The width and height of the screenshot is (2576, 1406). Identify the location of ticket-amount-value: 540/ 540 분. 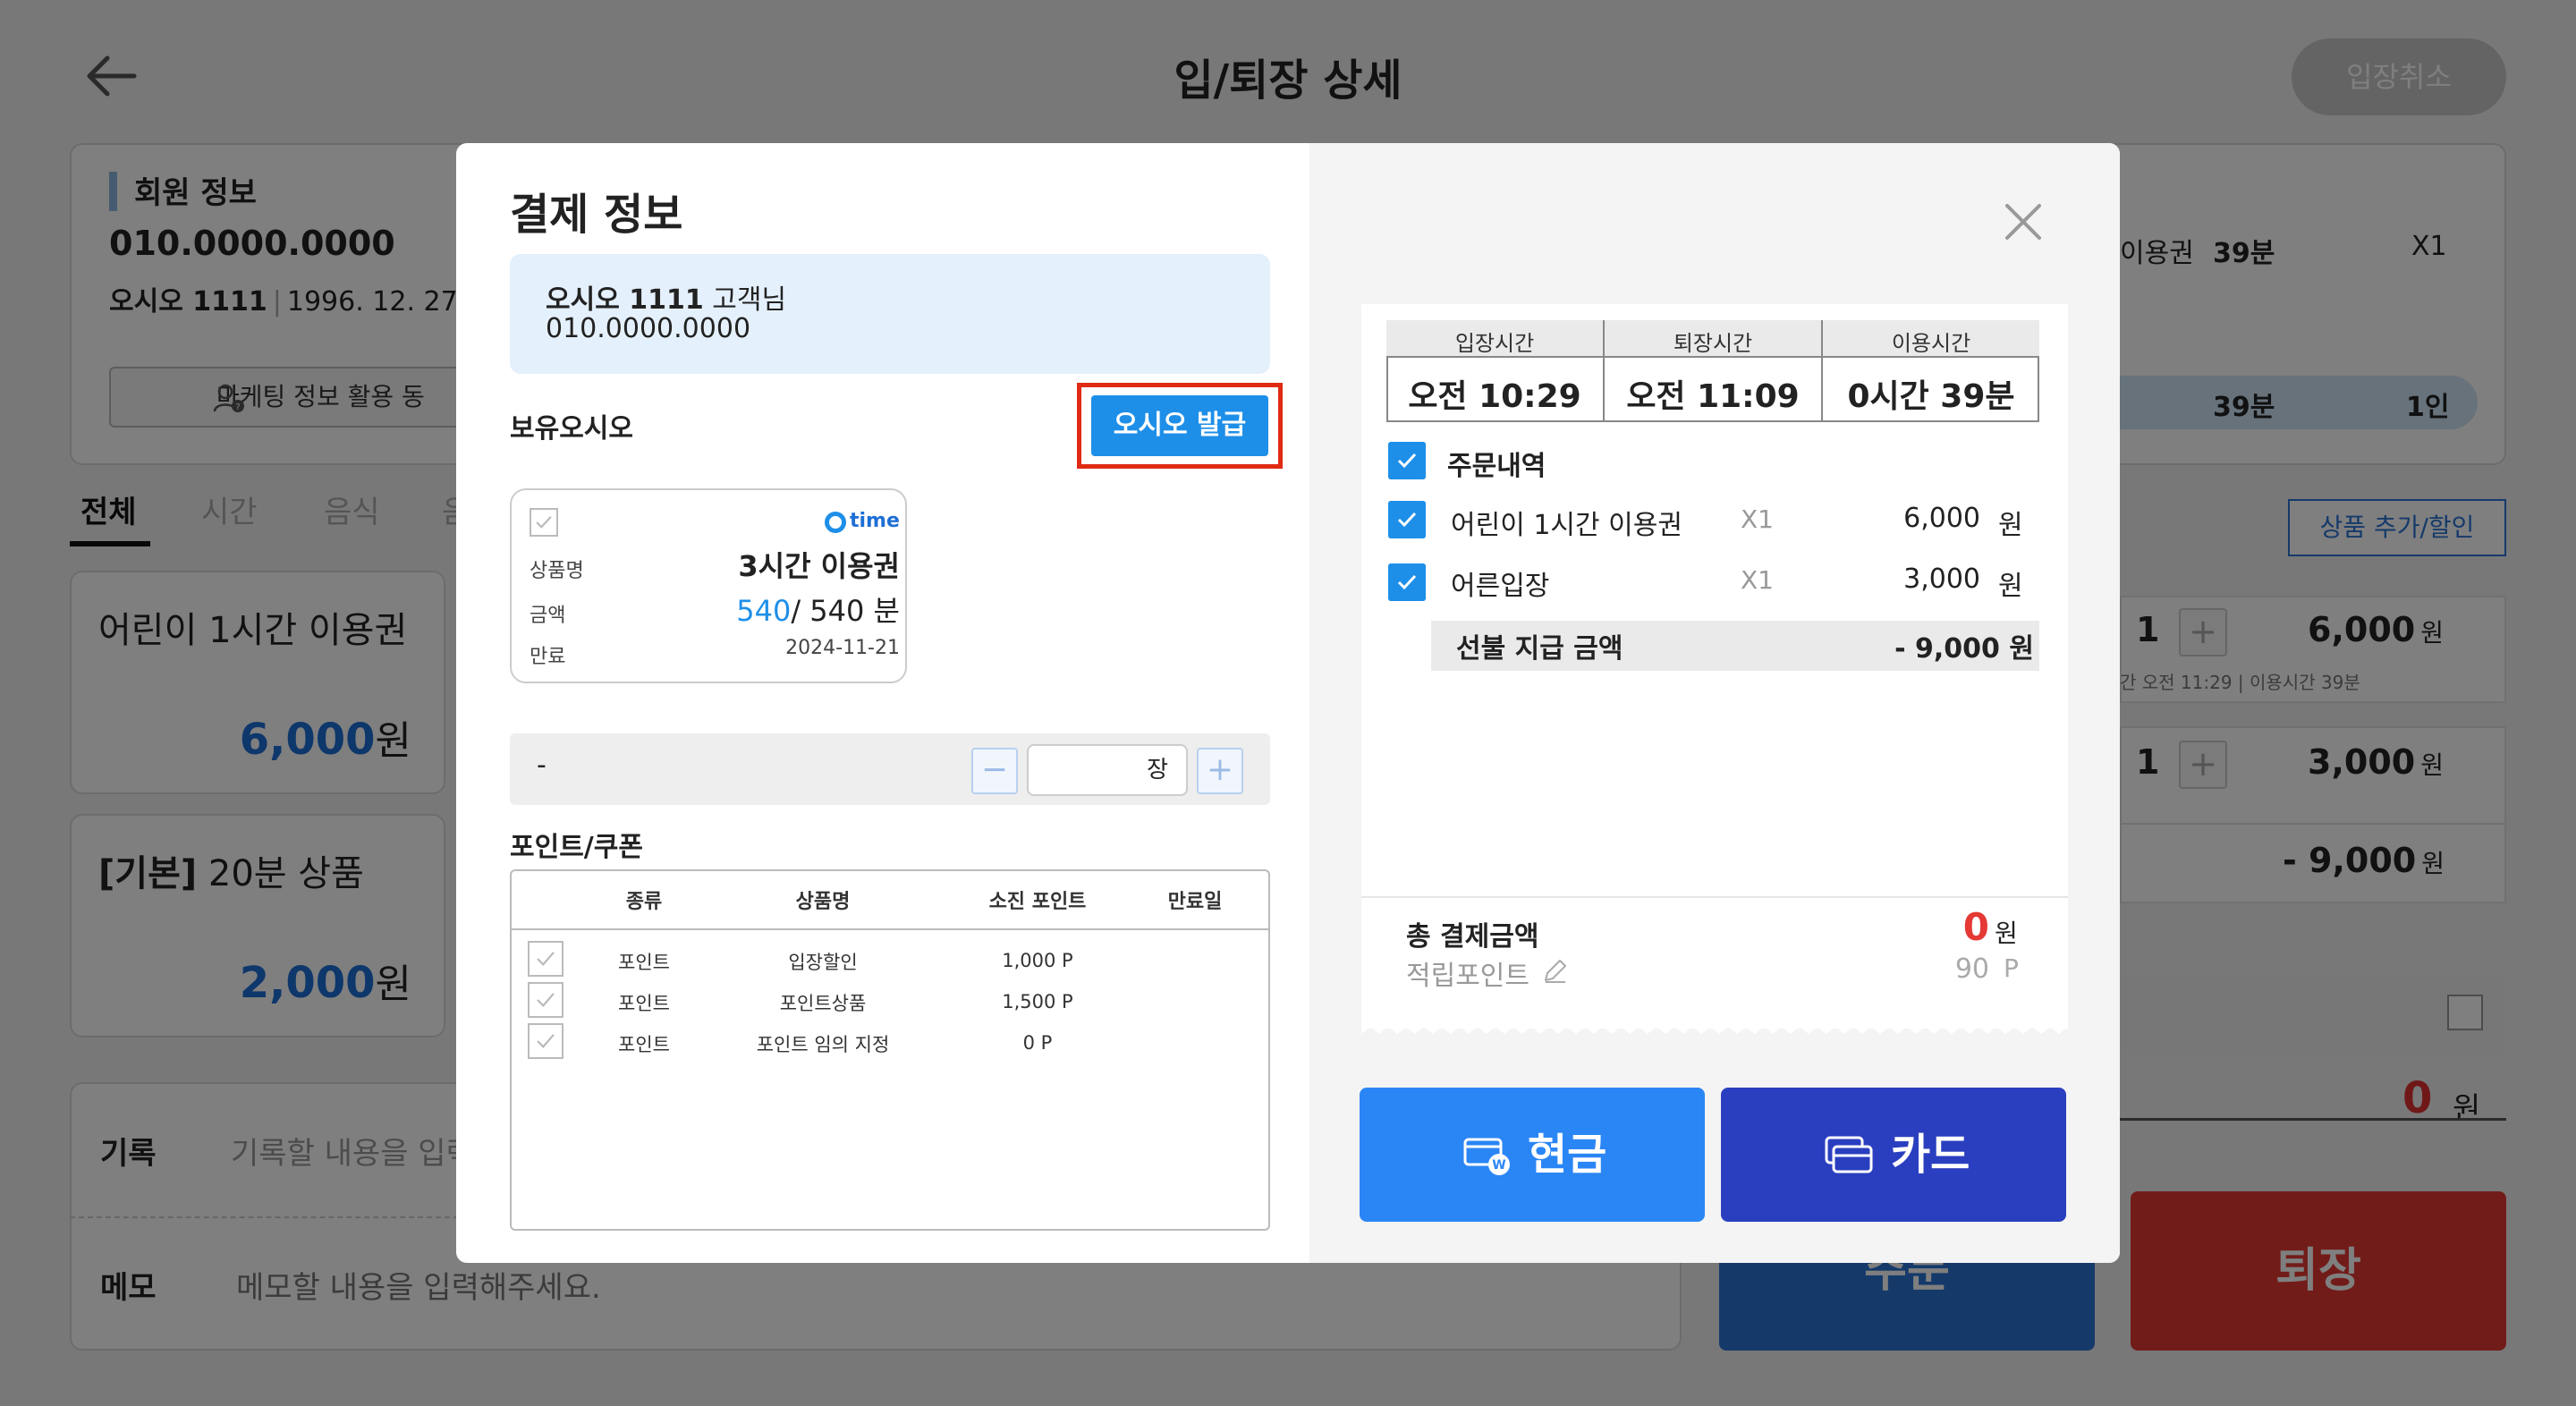
(818, 611).